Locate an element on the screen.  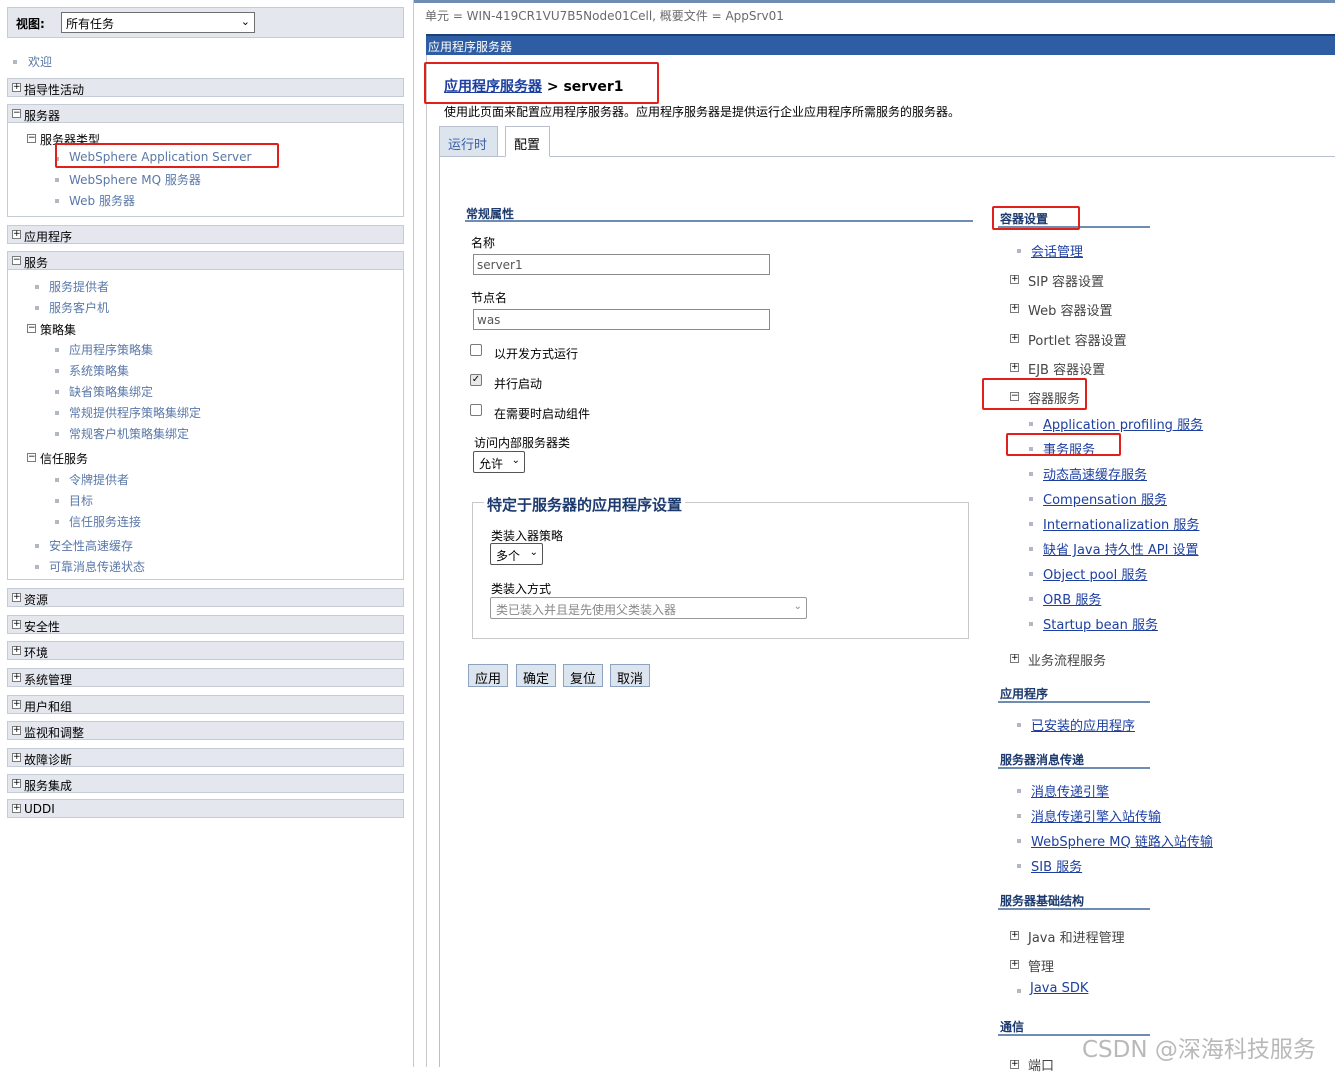
nav-websphere-mq-server: WebSphere MQ 服务器 is located at coordinates (135, 179).